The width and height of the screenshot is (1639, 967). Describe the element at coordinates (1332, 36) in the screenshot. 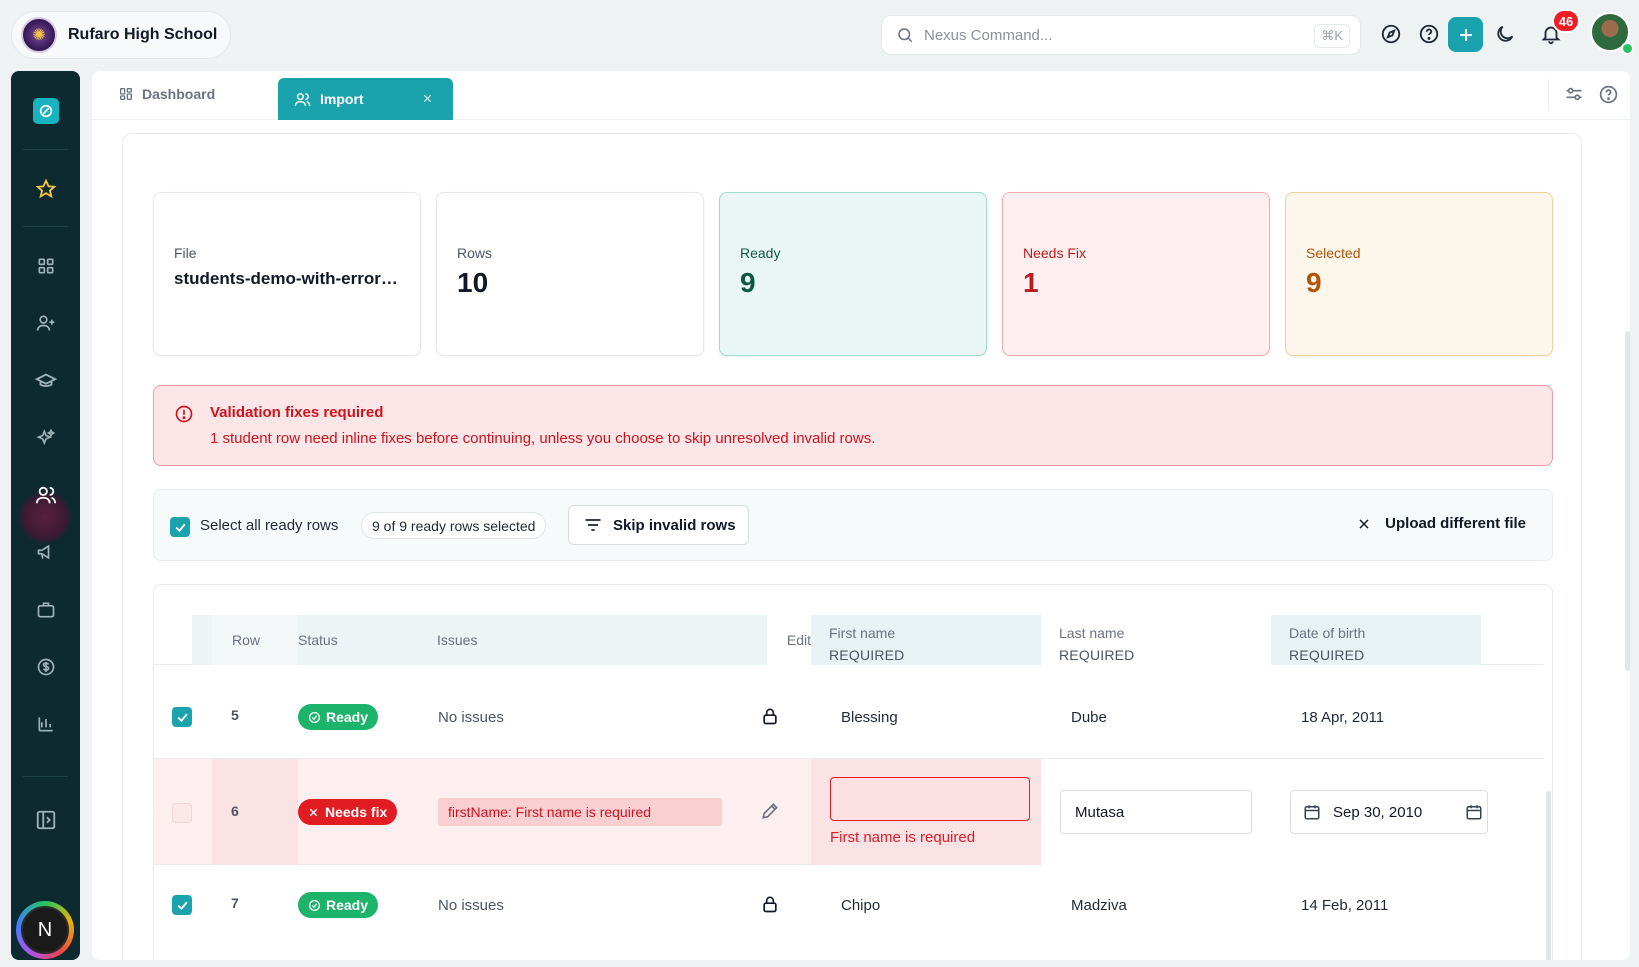

I see `shortcut-hint: ⌘K` at that location.